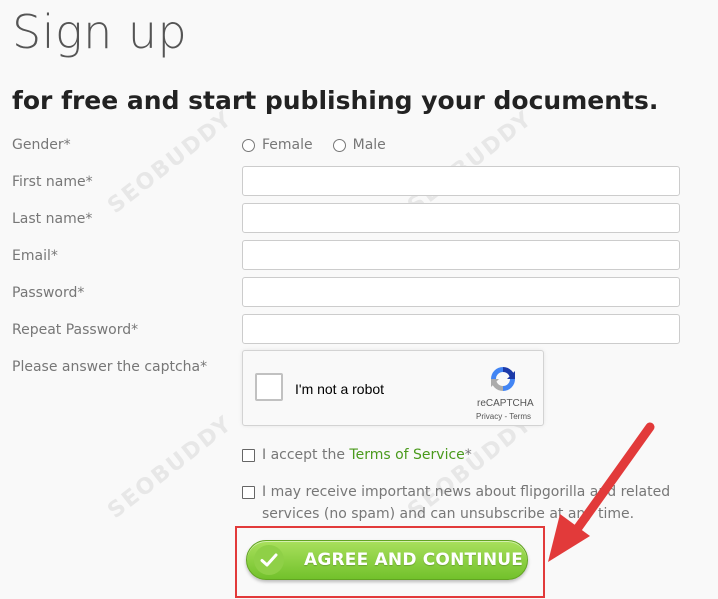  I want to click on accept-terms-suffix: *, so click(468, 455).